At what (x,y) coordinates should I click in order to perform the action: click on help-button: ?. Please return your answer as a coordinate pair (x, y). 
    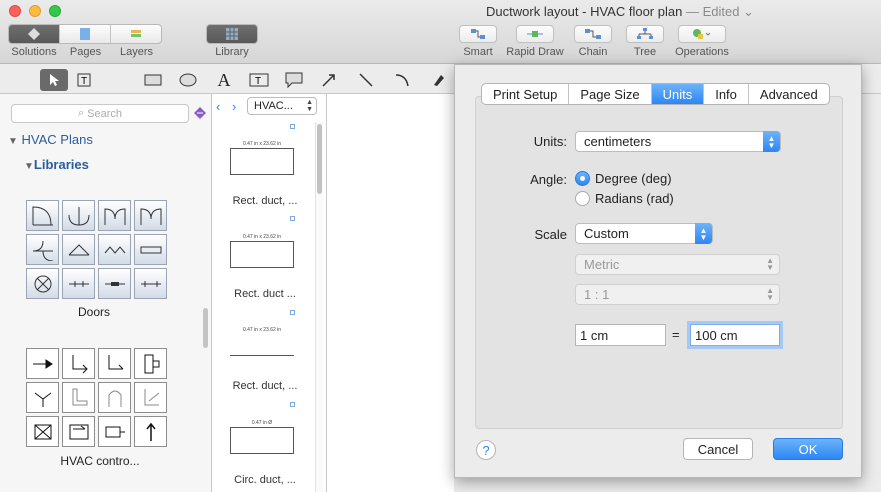
    Looking at the image, I should click on (486, 450).